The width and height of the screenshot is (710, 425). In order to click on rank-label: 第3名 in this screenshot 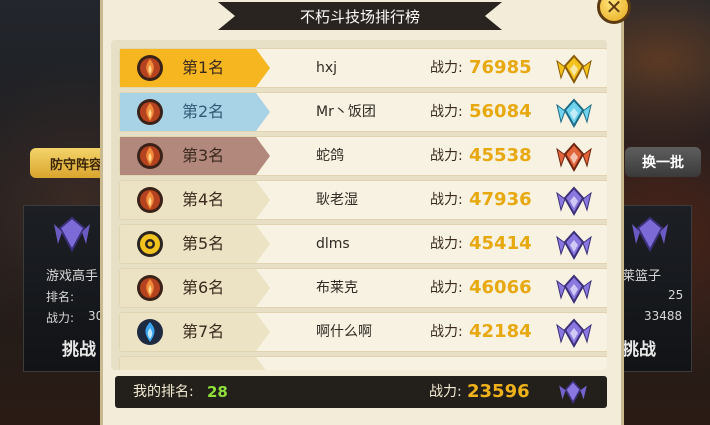, I will do `click(203, 155)`.